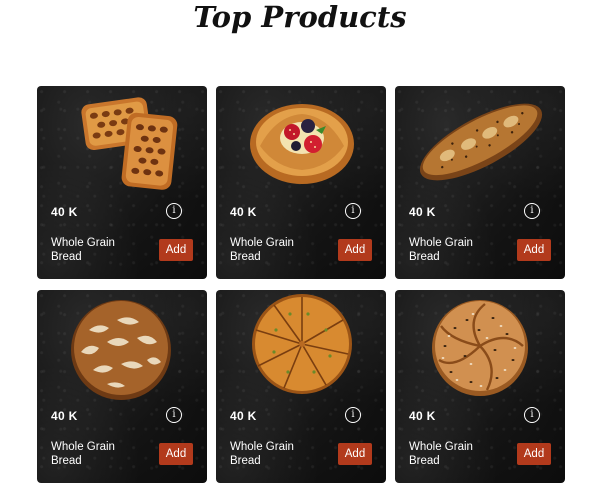  I want to click on pie-icon, so click(301, 346).